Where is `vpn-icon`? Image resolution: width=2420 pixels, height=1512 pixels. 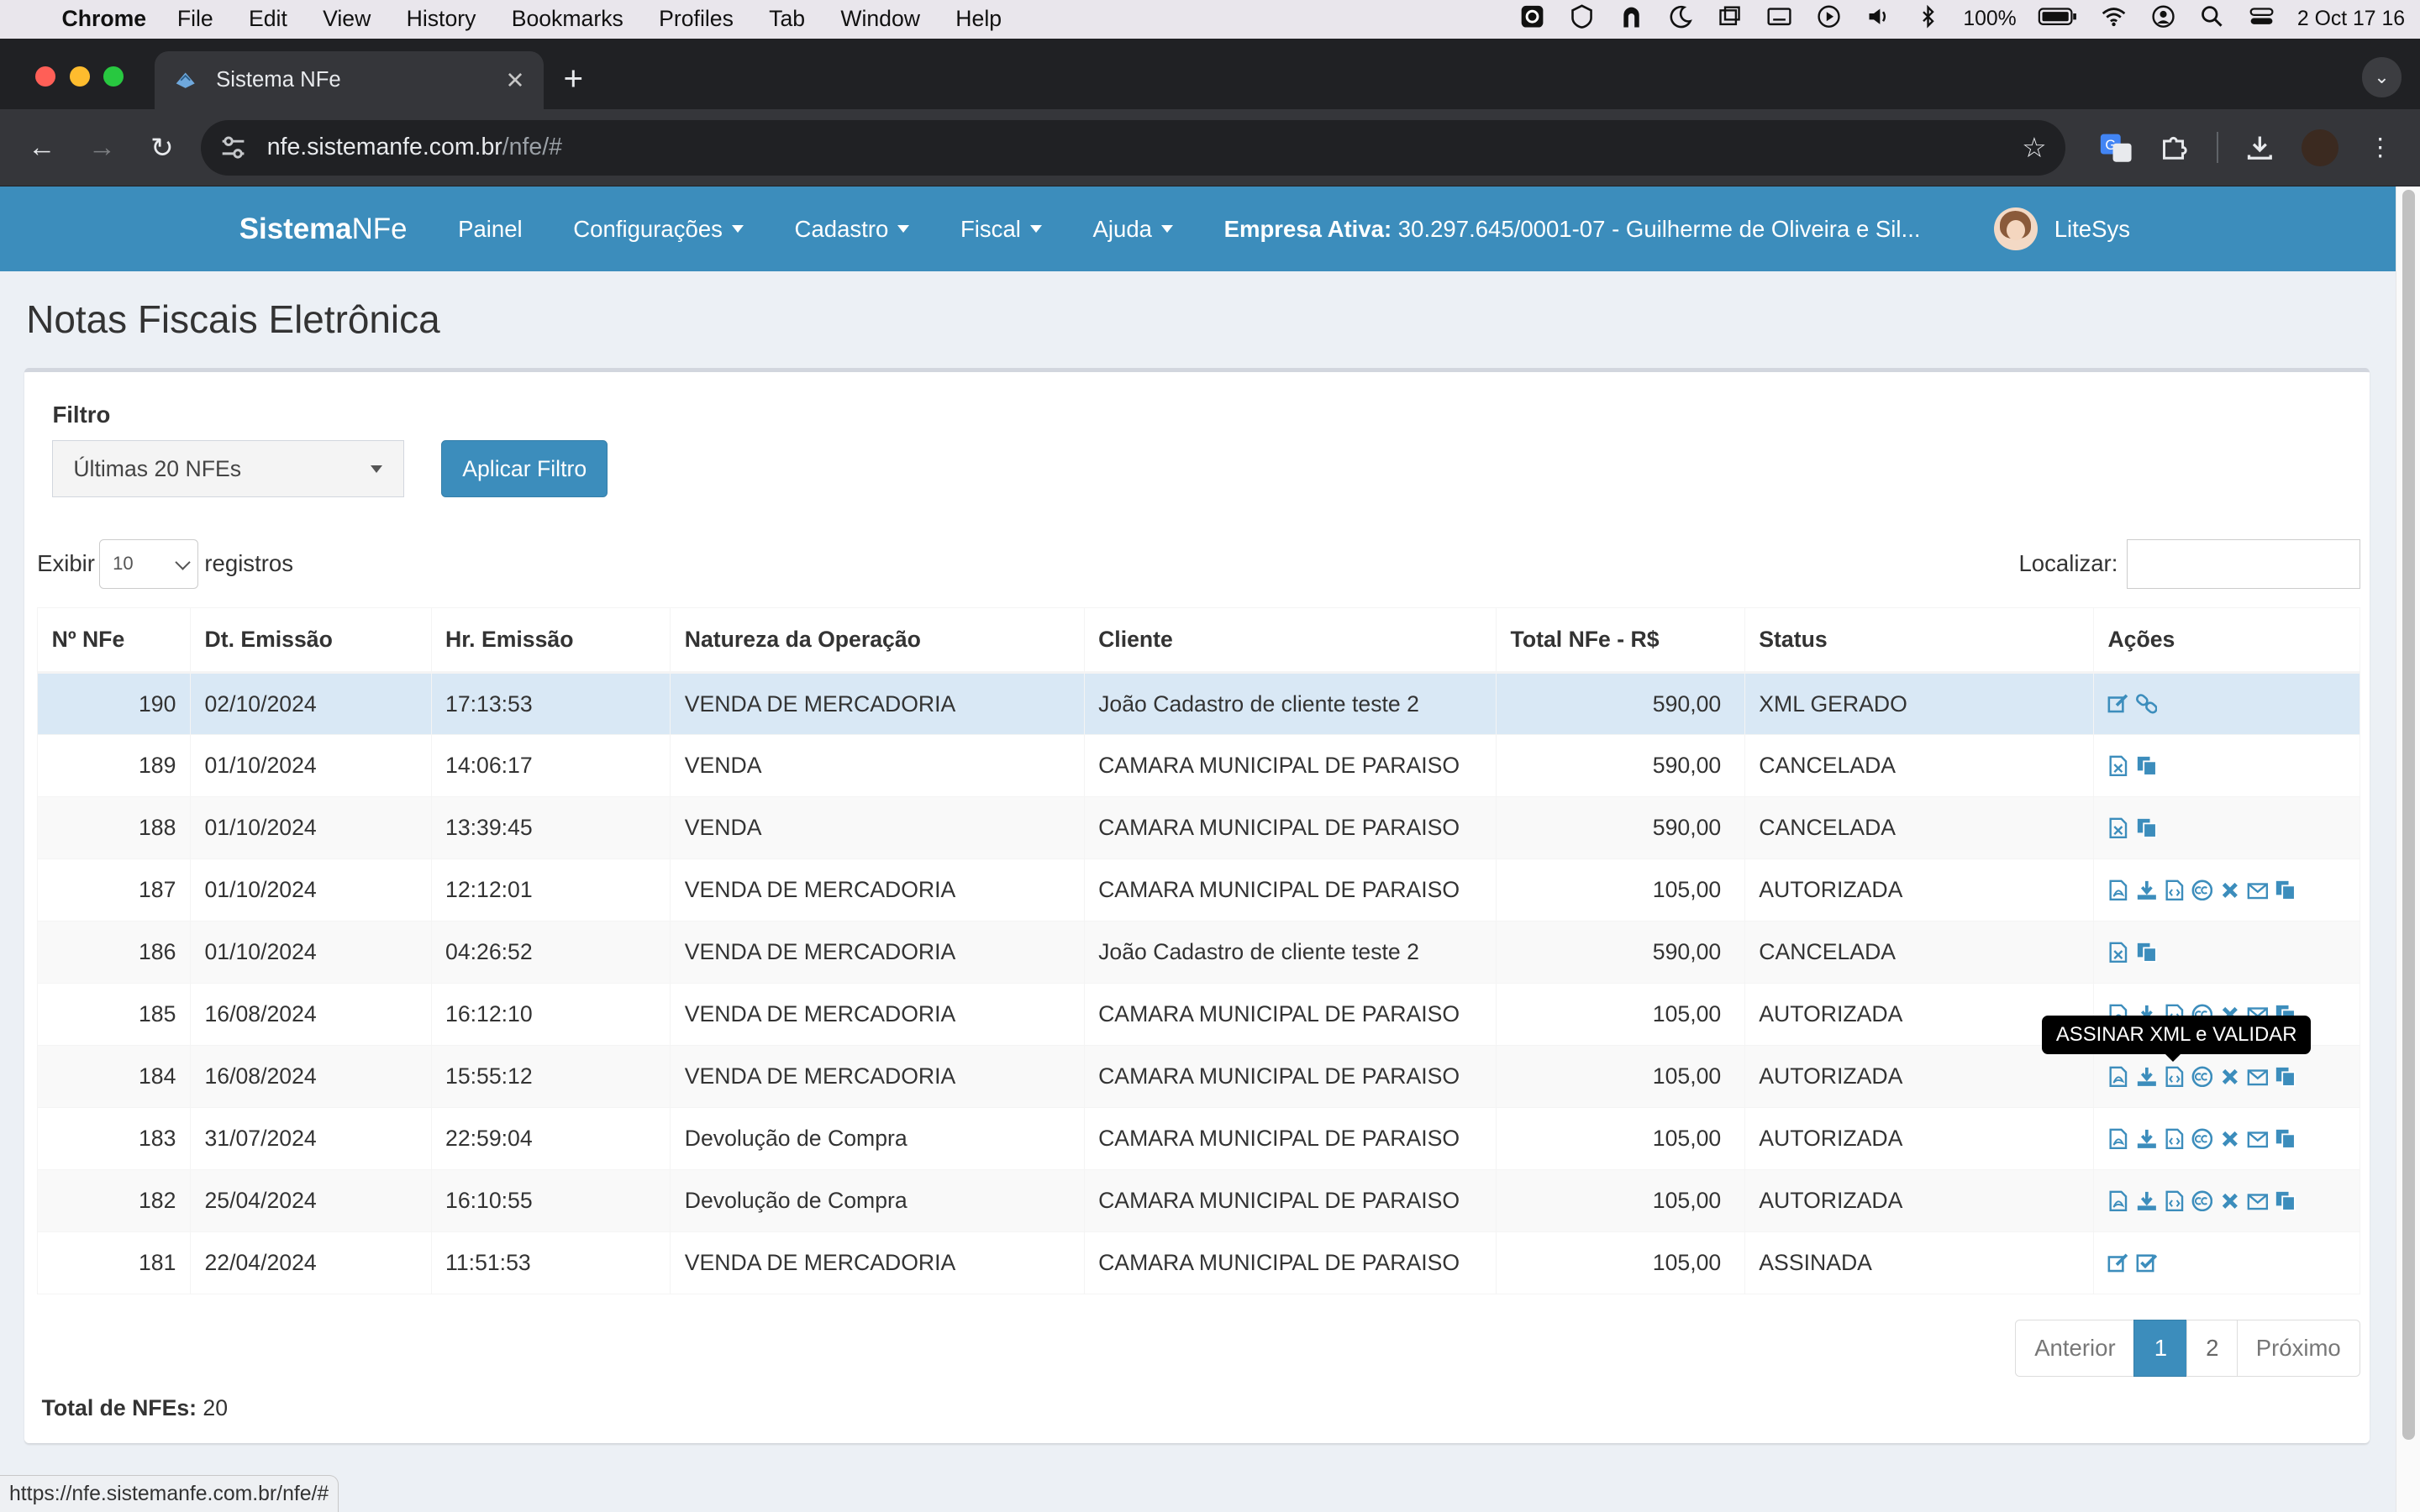
vpn-icon is located at coordinates (1582, 19).